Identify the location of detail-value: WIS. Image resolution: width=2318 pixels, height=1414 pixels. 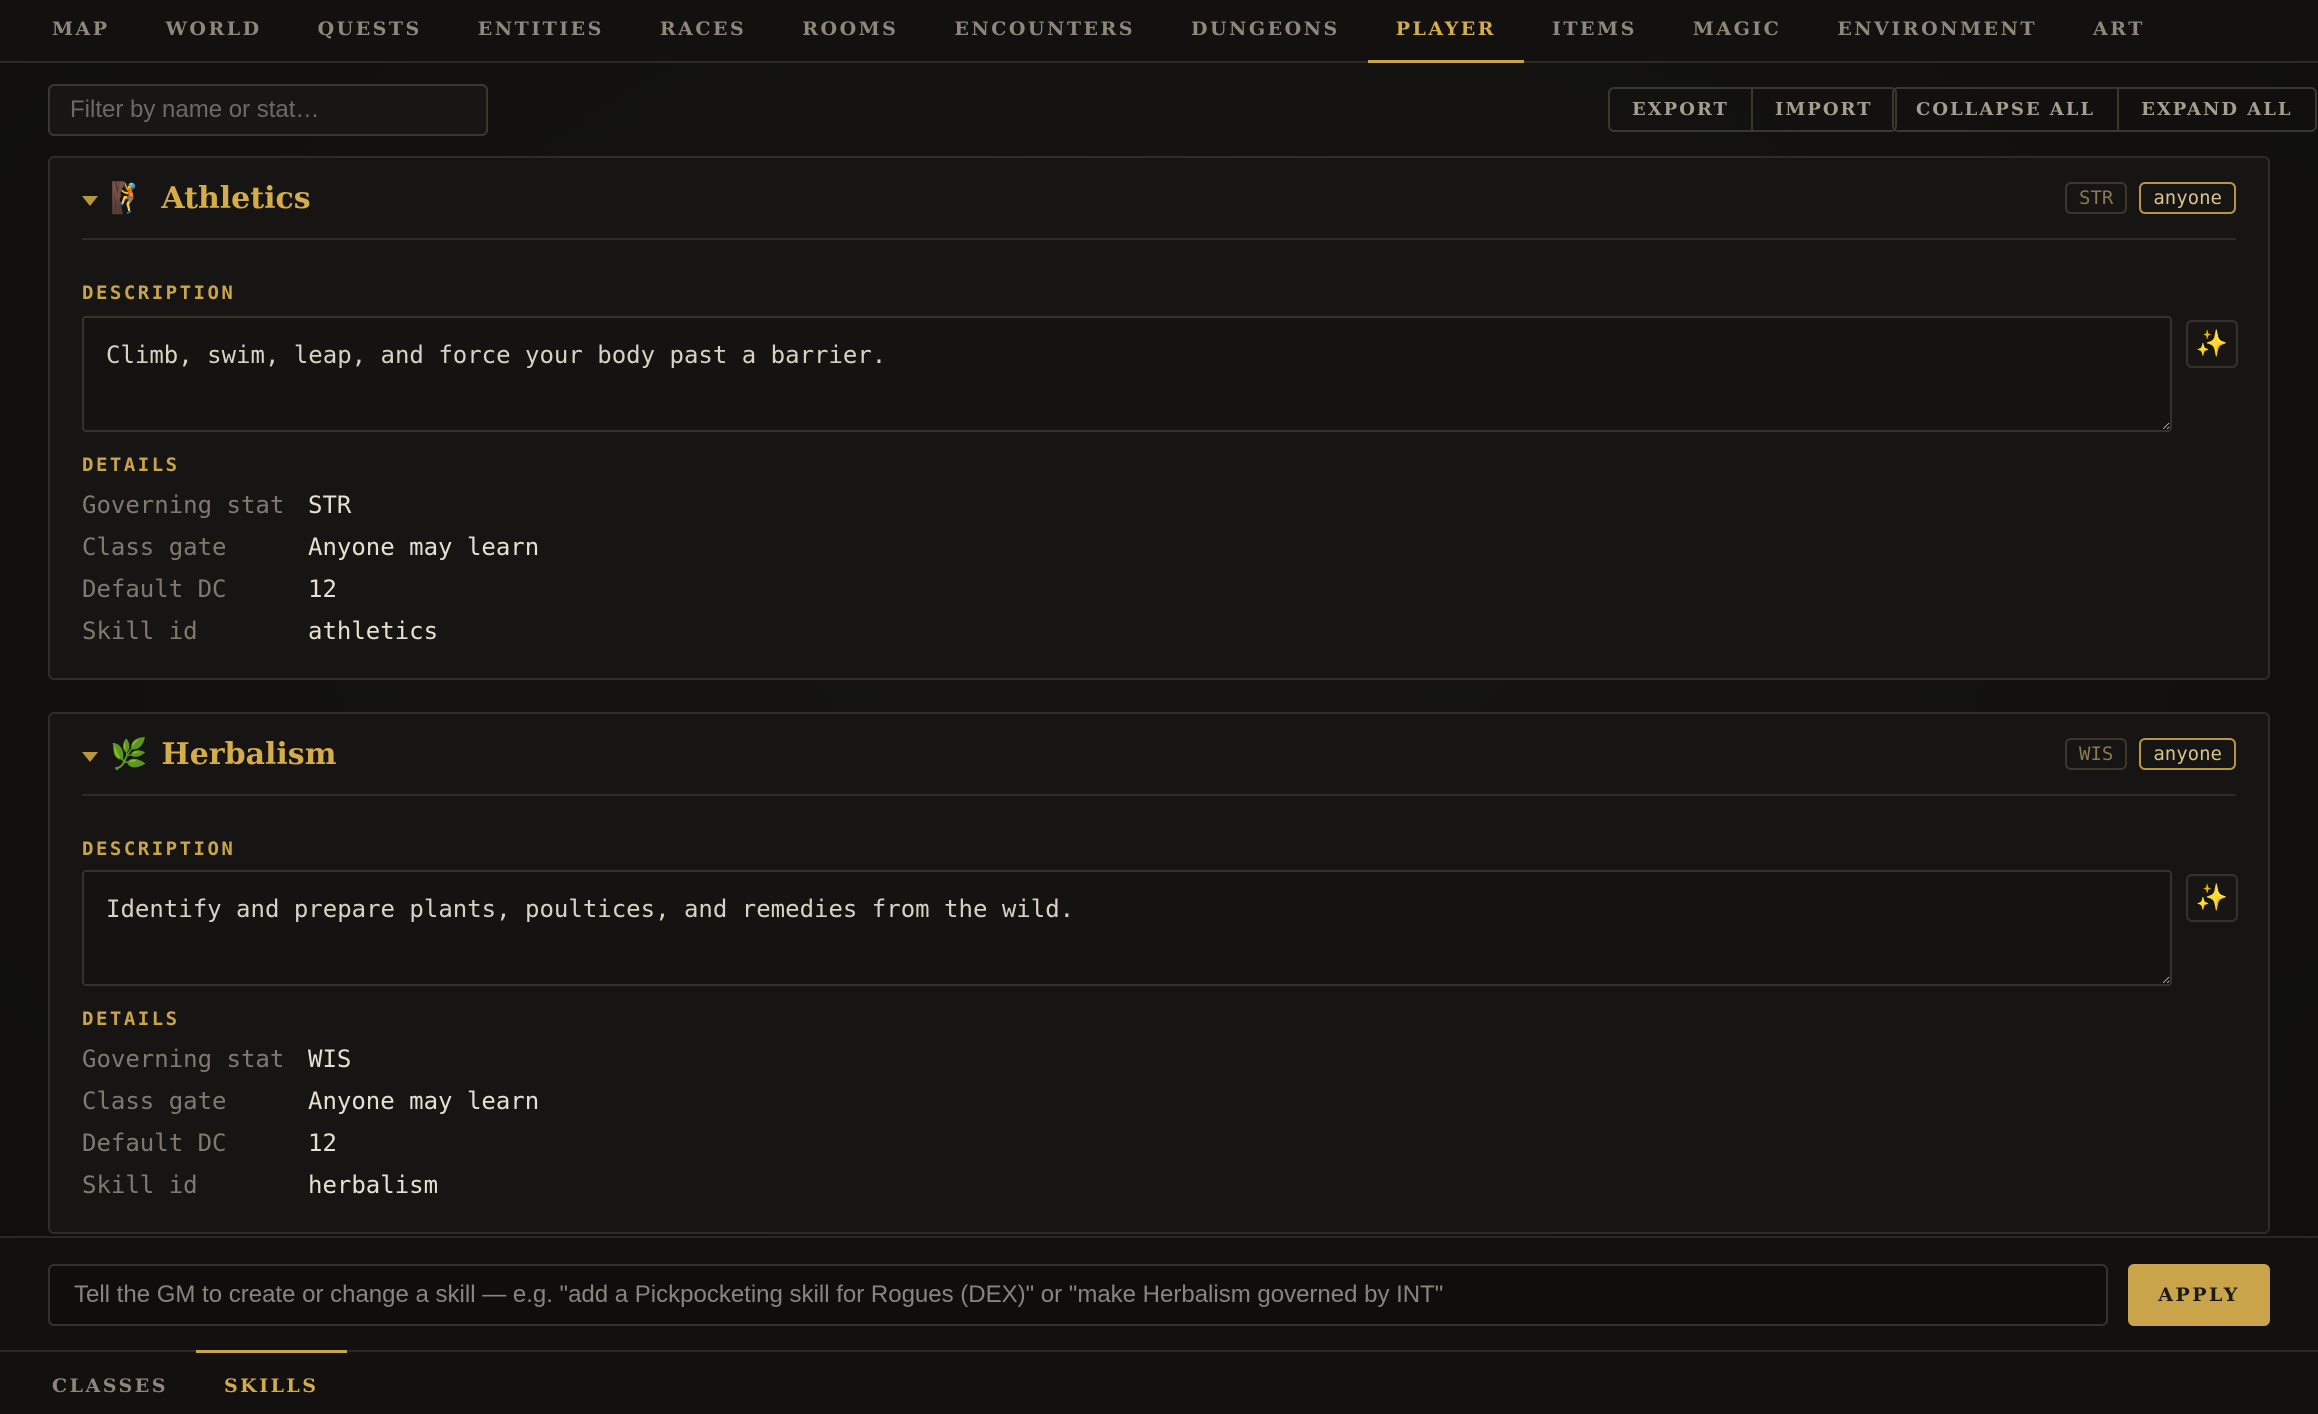
(330, 1059).